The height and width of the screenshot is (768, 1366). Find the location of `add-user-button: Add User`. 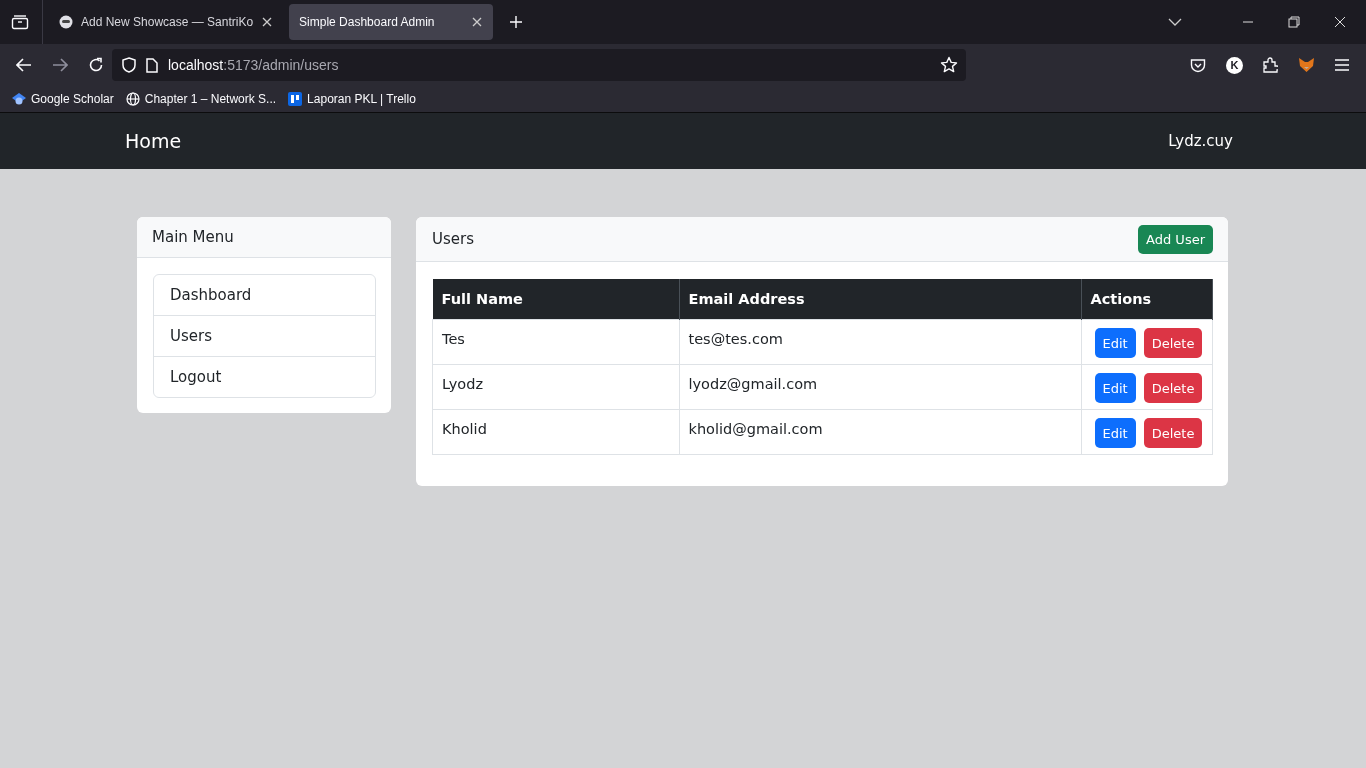

add-user-button: Add User is located at coordinates (1175, 239).